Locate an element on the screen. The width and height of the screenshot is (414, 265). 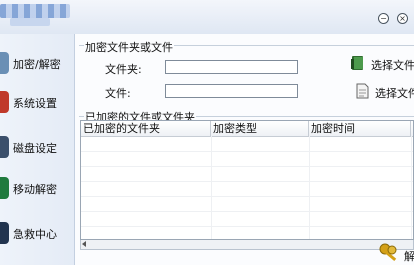
sidebar-item-label: 急救中心 is located at coordinates (35, 234).